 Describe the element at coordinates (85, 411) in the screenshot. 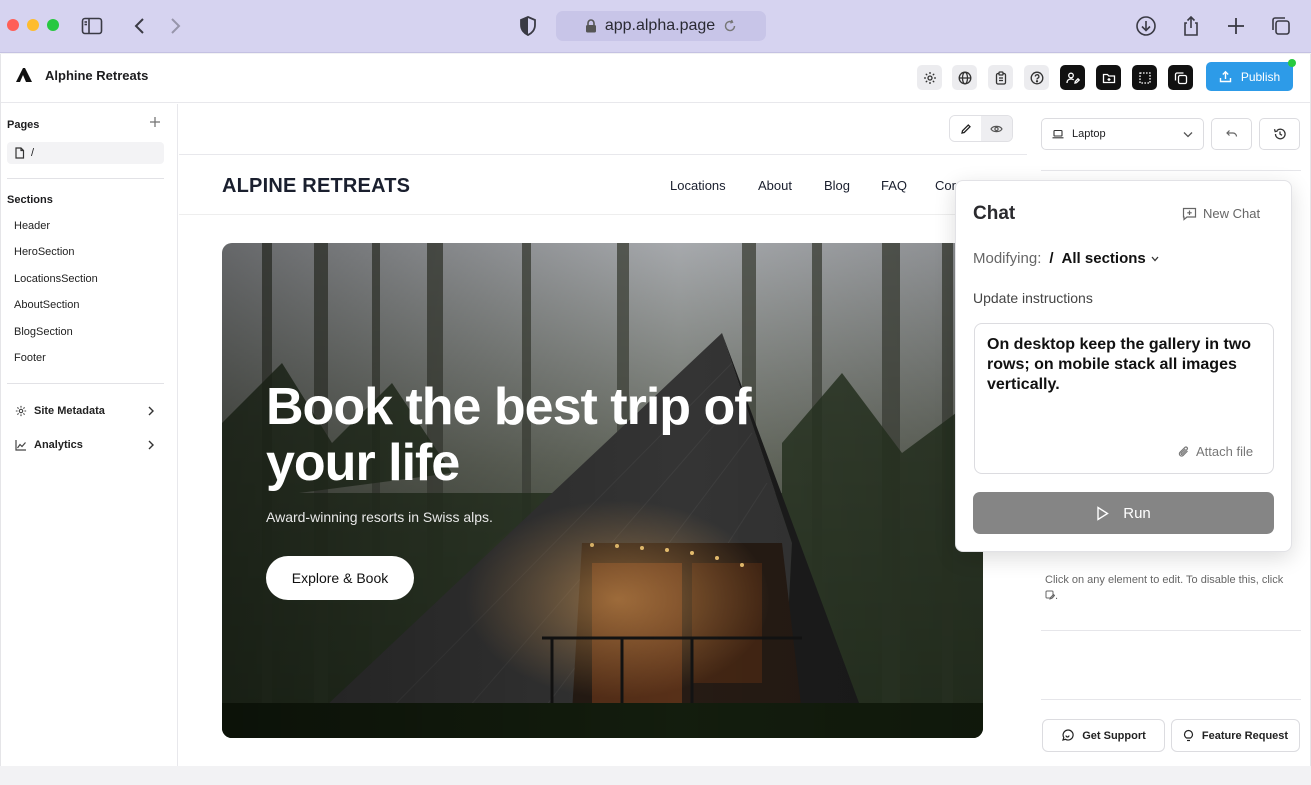

I see `site-metadata-item: Site Metadata` at that location.